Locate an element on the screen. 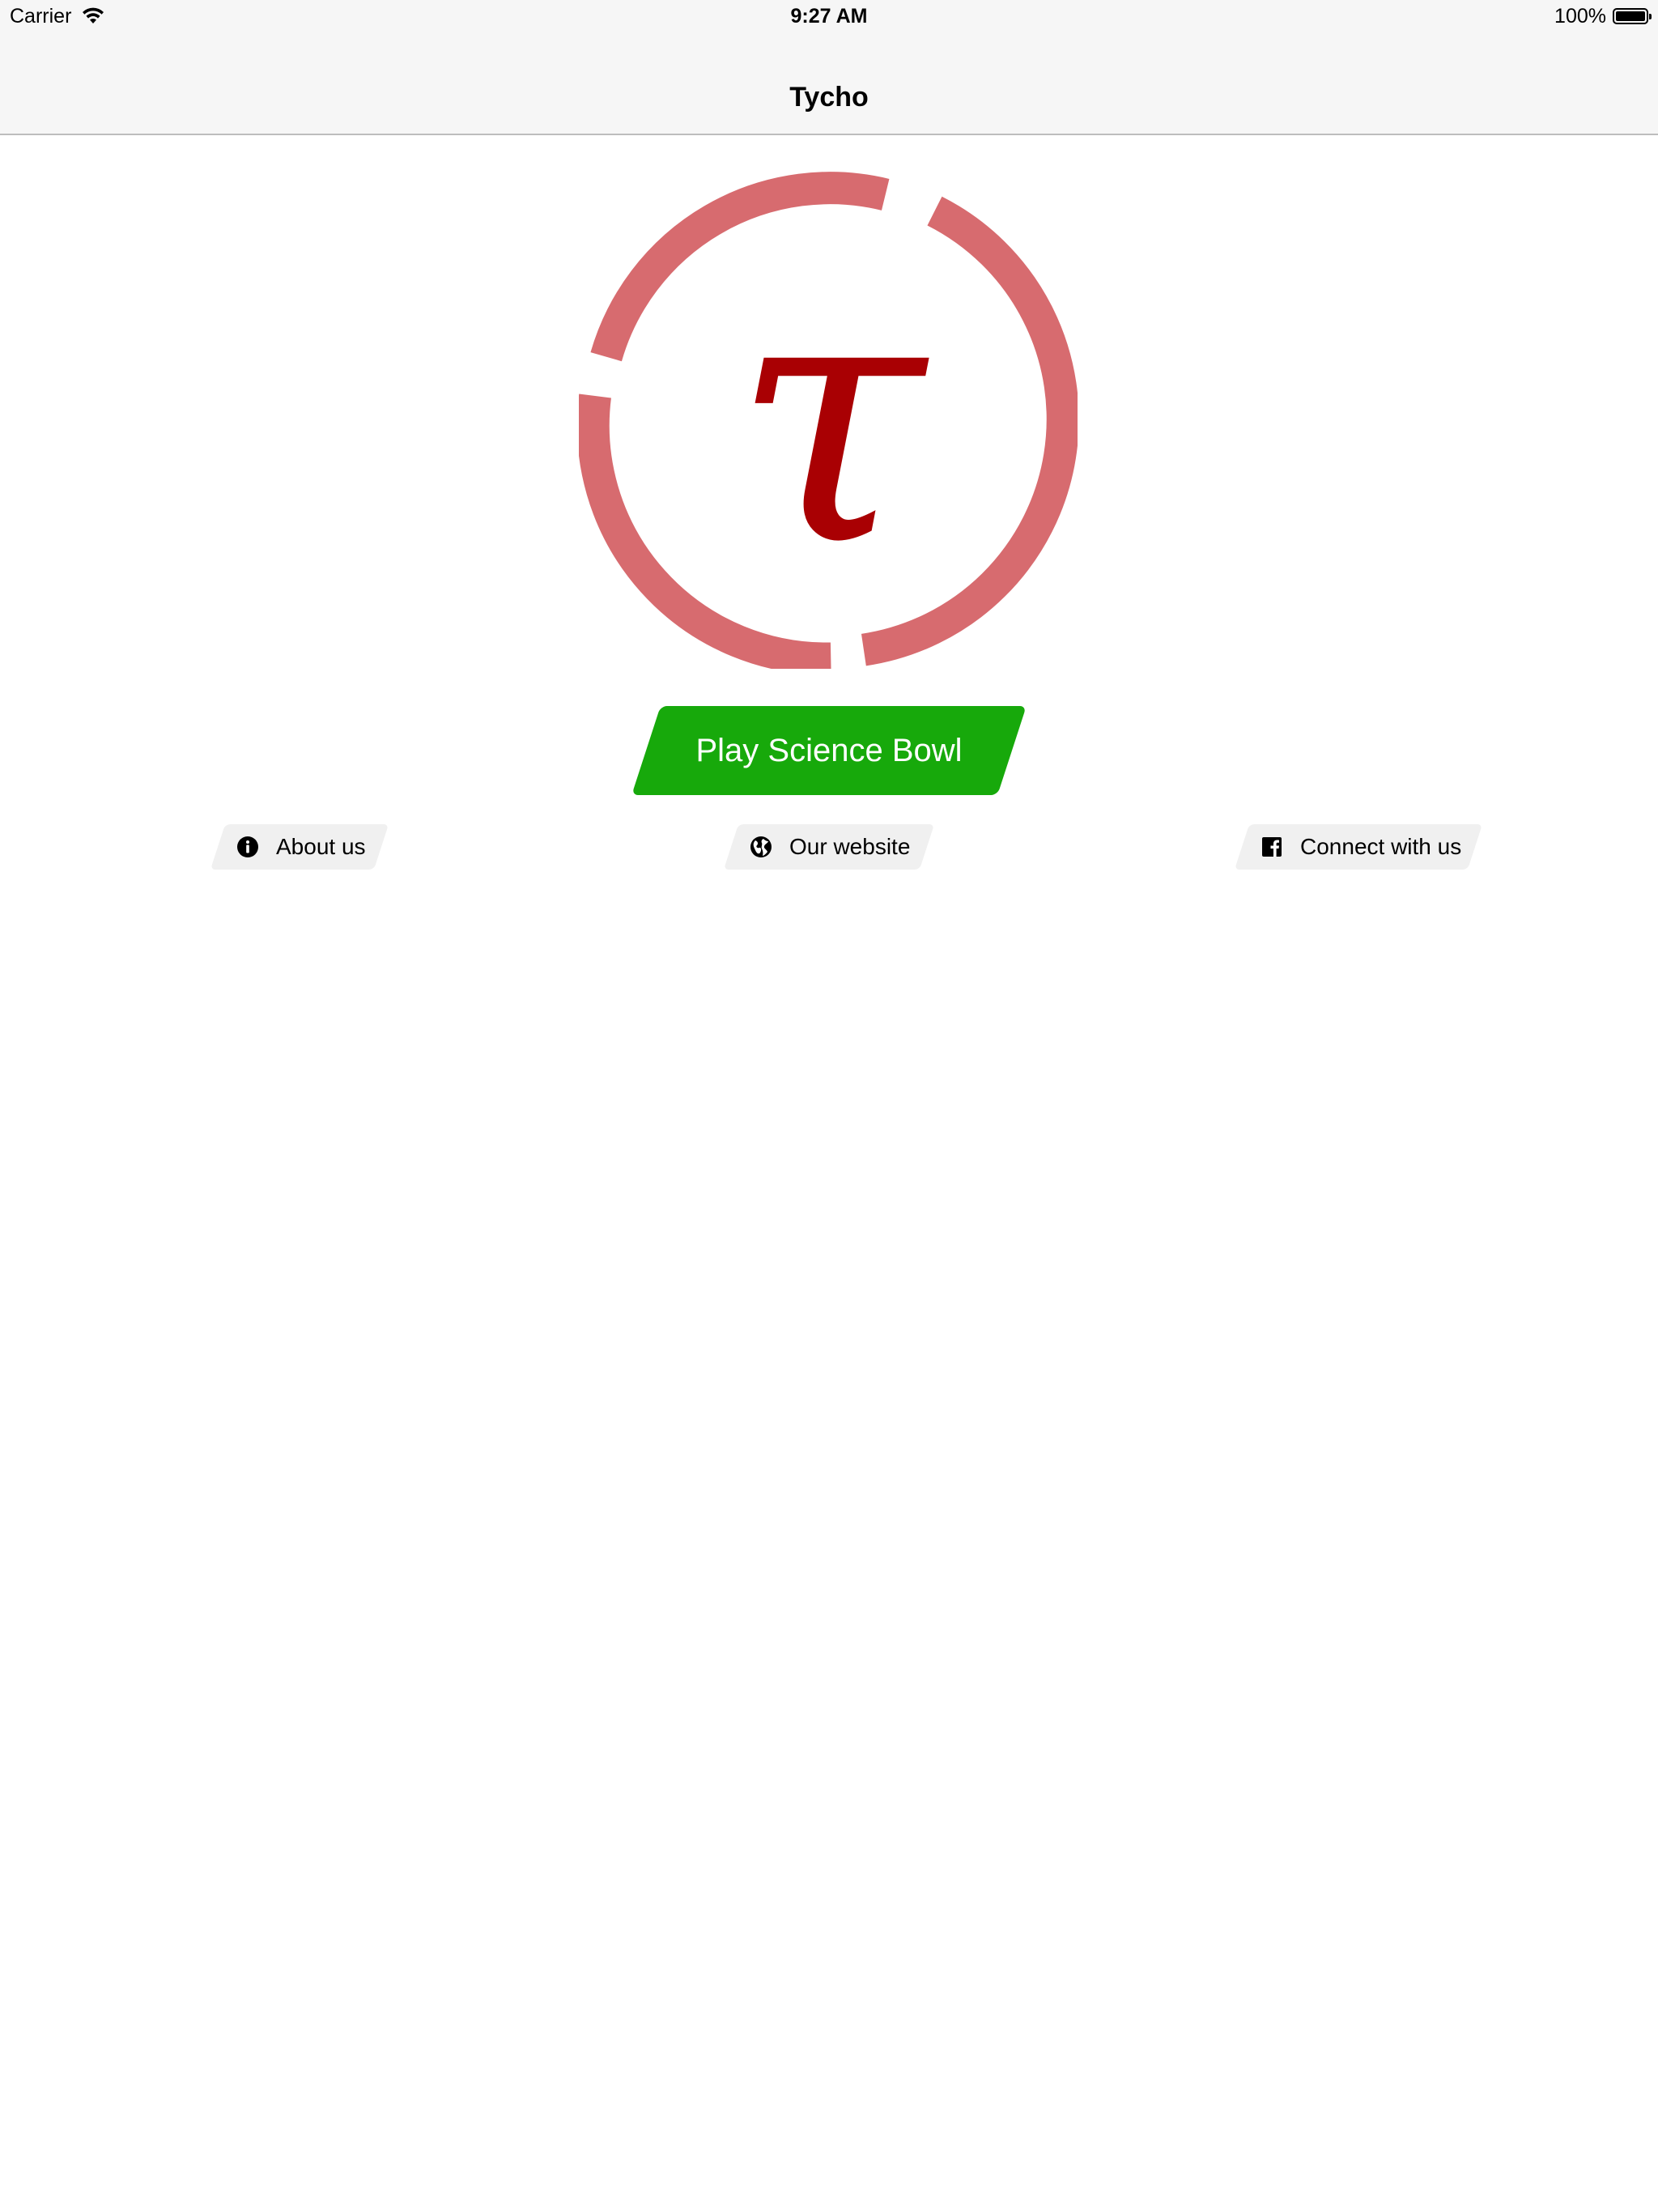  status-time: 9:27 AM is located at coordinates (829, 16).